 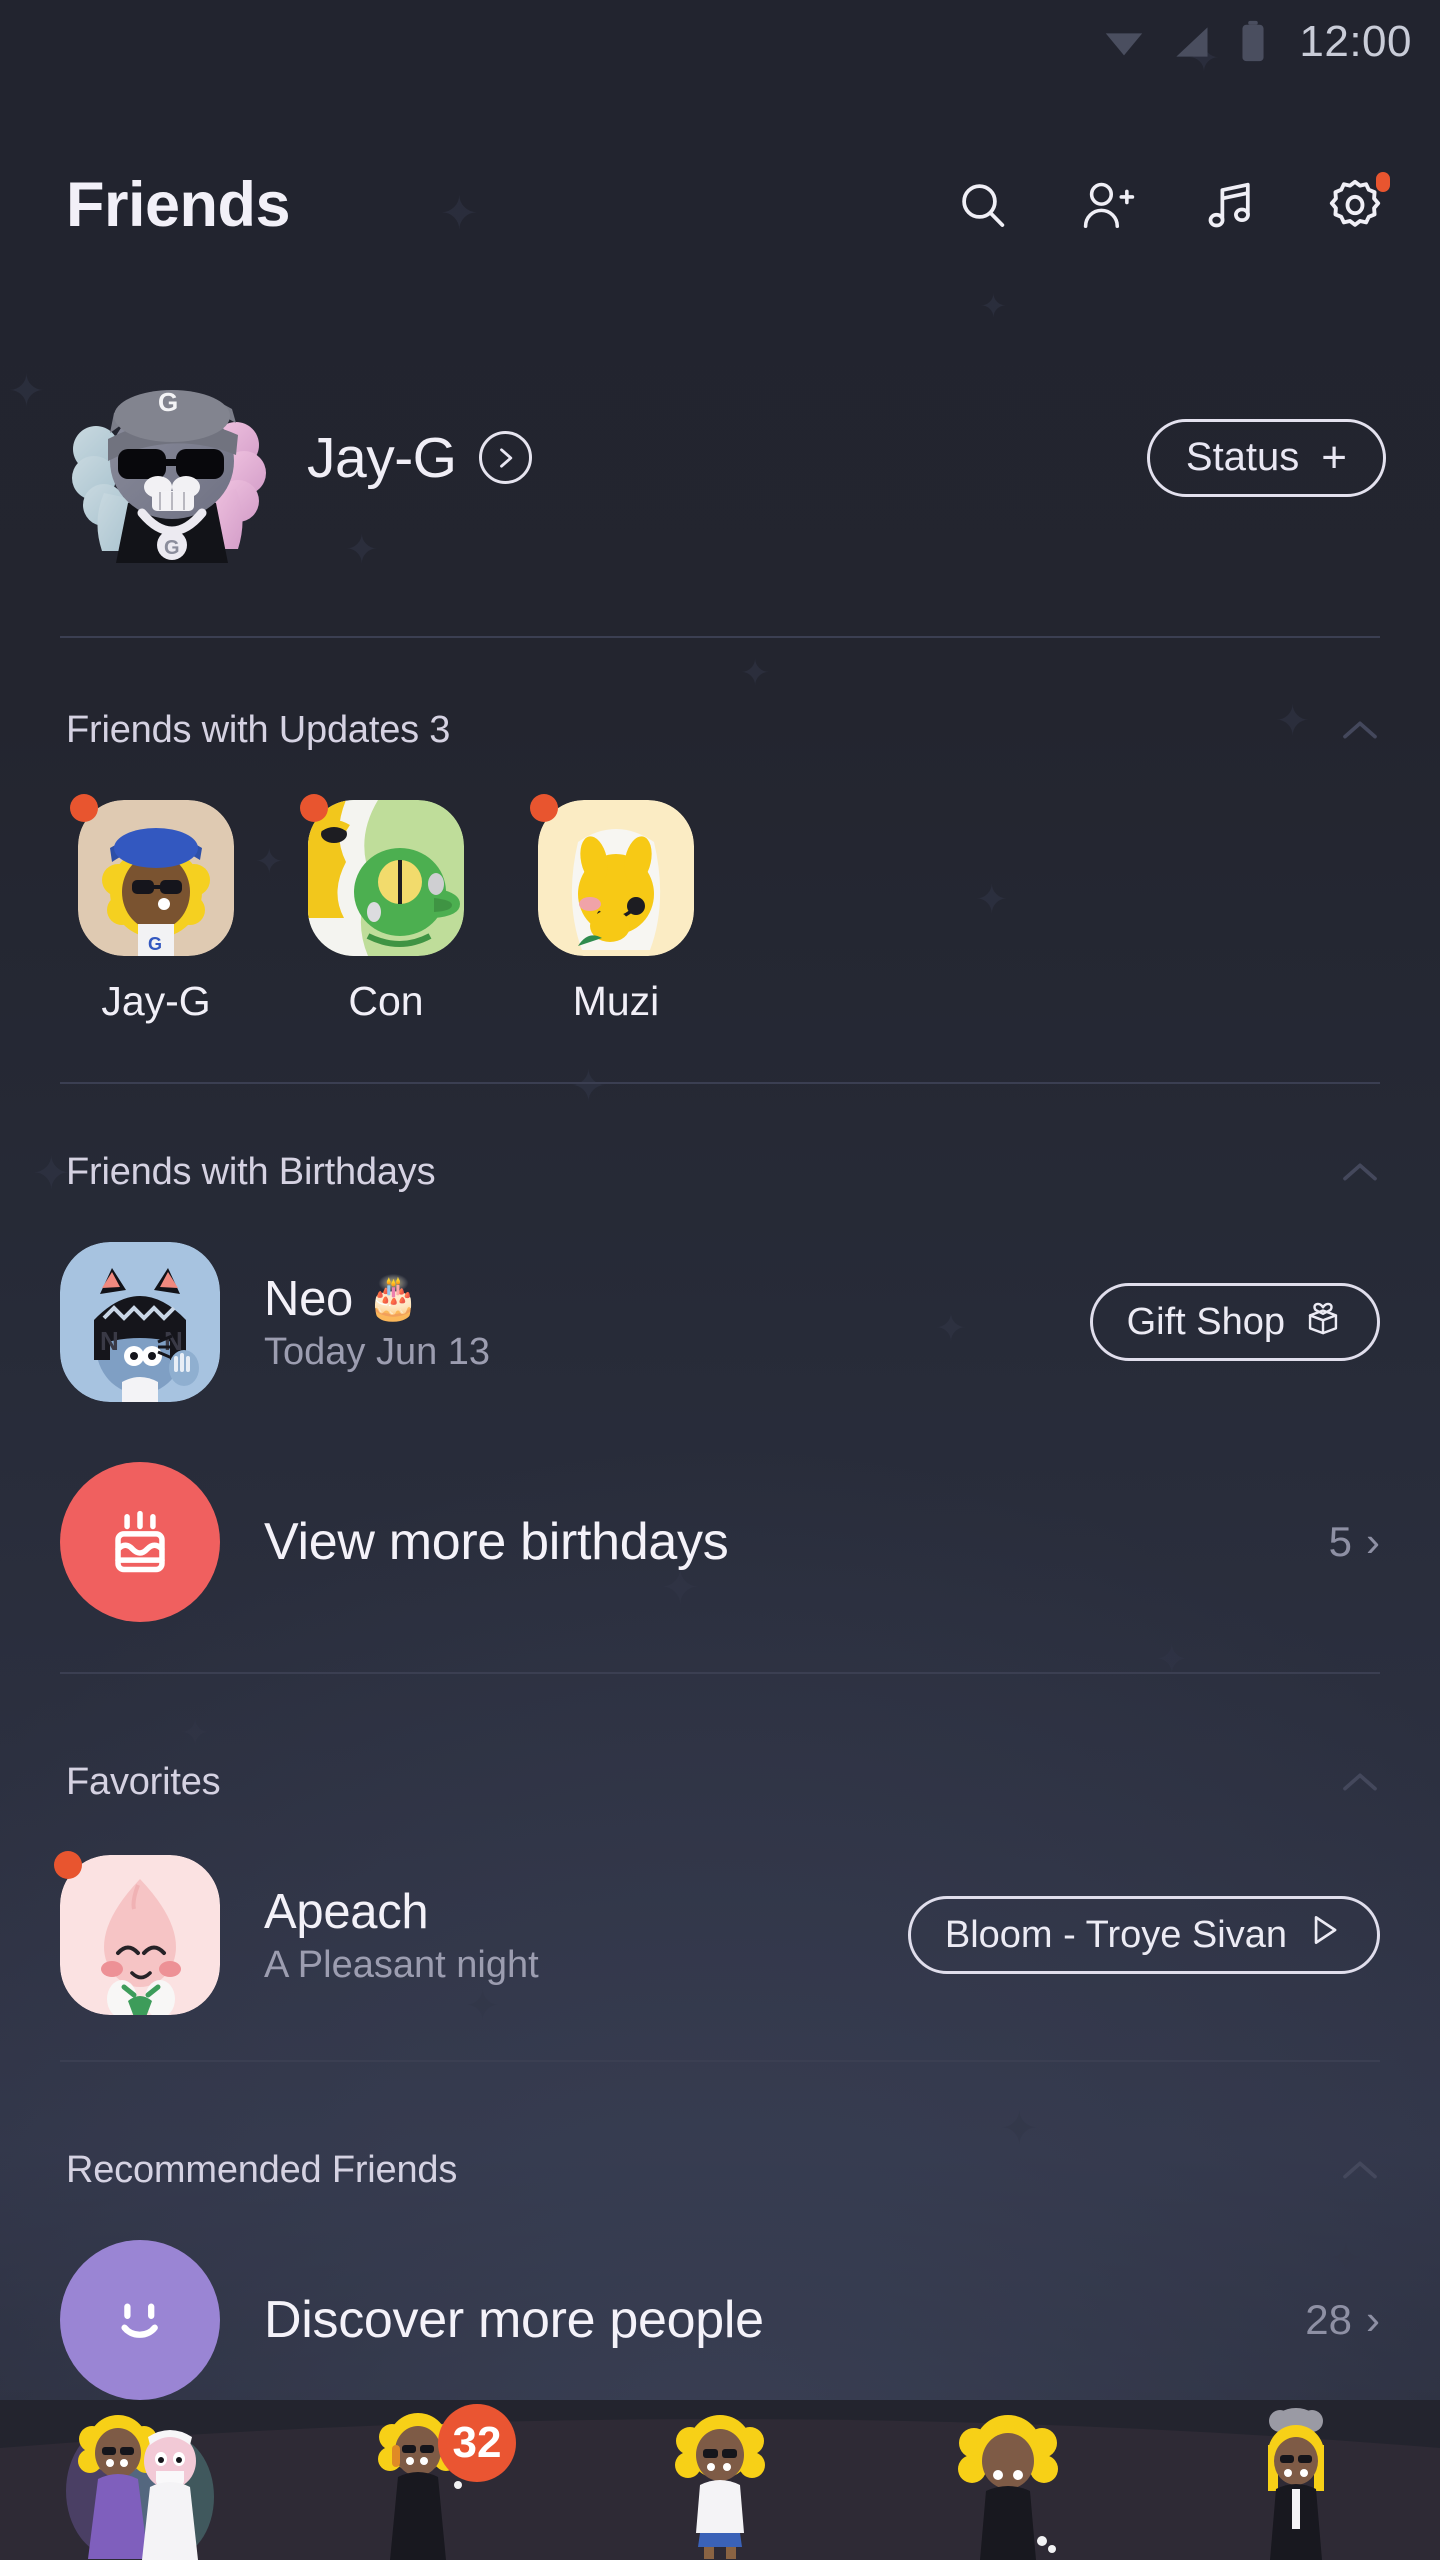 What do you see at coordinates (1296, 2484) in the screenshot?
I see `tab-more-icon` at bounding box center [1296, 2484].